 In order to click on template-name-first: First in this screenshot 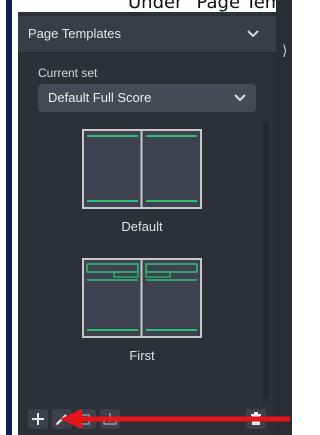, I will do `click(142, 355)`.